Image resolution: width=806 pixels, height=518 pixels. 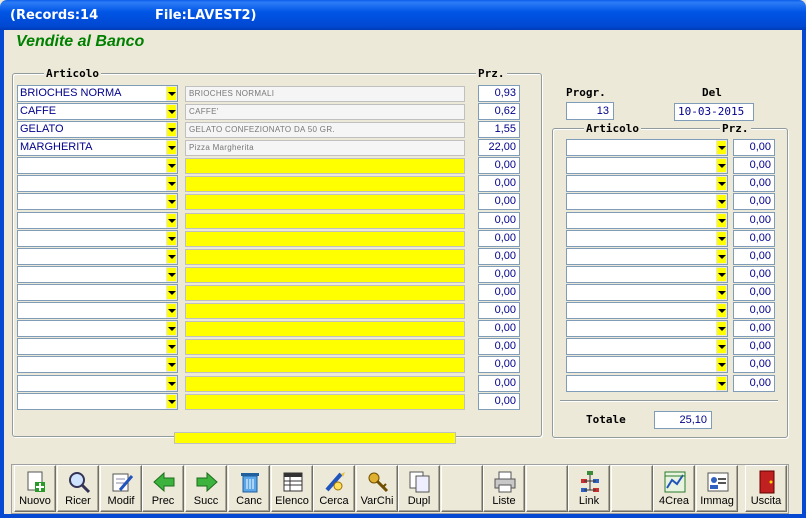 I want to click on link-button: Link, so click(x=589, y=488).